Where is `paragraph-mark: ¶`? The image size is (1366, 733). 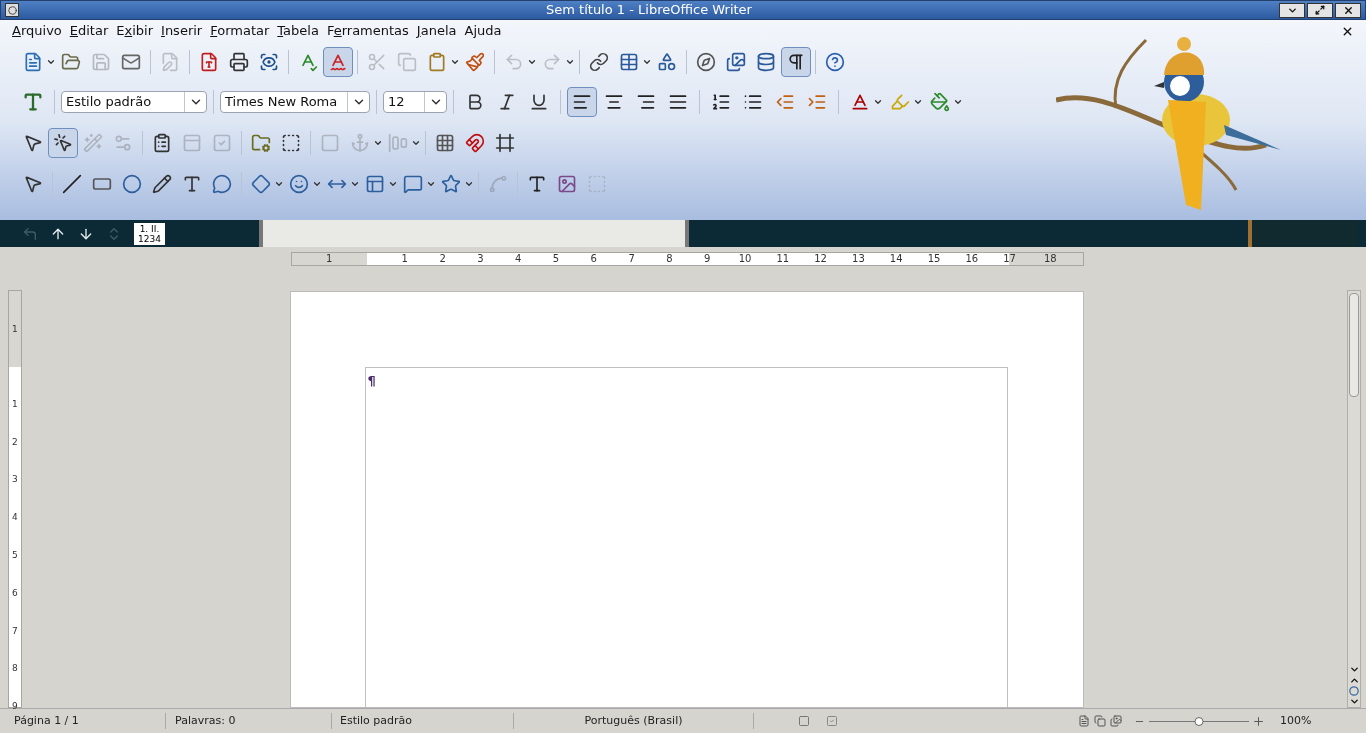
paragraph-mark: ¶ is located at coordinates (371, 380).